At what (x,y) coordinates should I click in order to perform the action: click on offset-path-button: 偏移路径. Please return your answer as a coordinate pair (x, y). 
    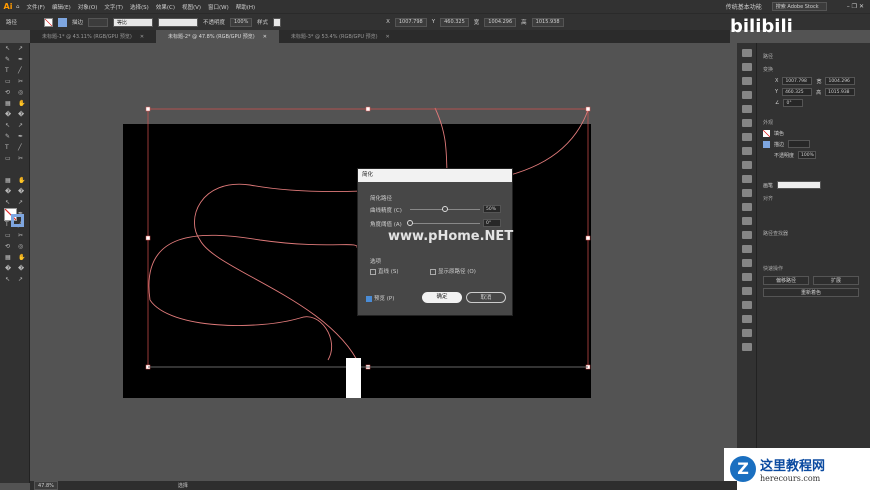
    Looking at the image, I should click on (786, 280).